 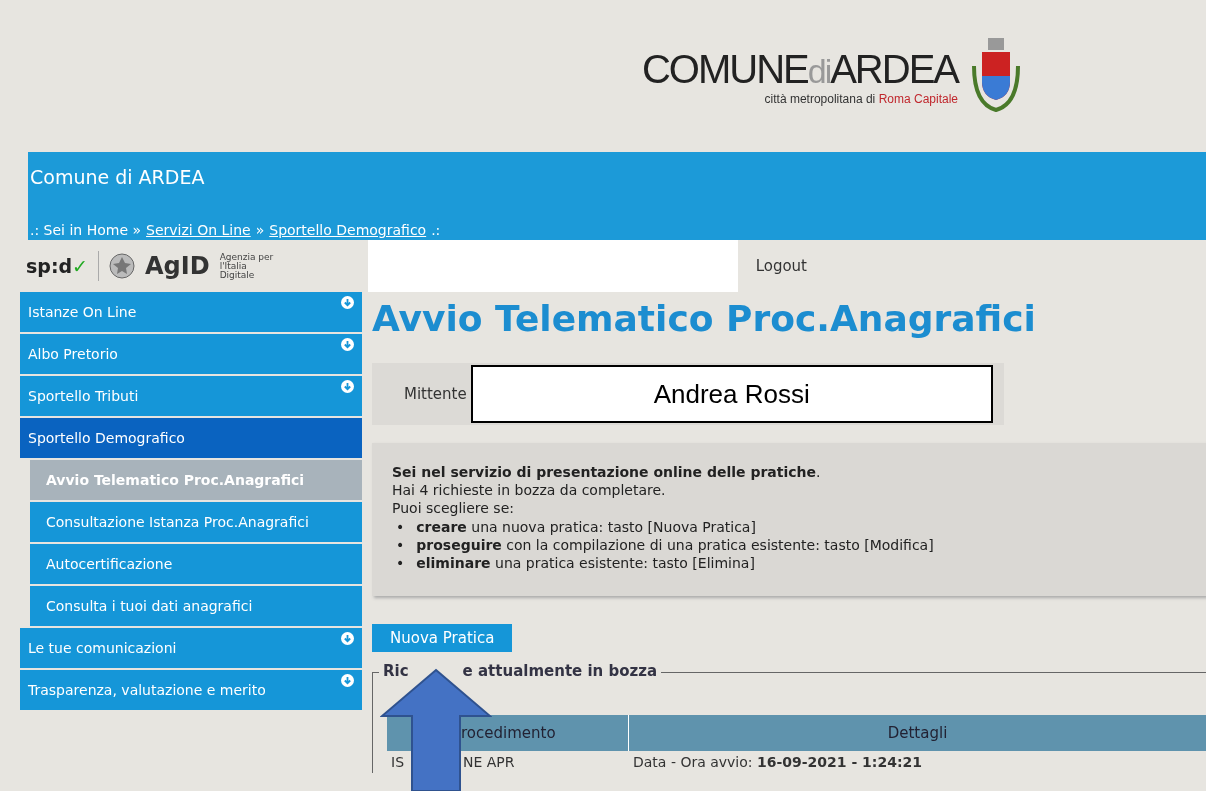 I want to click on logo-subtitle: città metropolitana di Roma Capitale, so click(x=861, y=98).